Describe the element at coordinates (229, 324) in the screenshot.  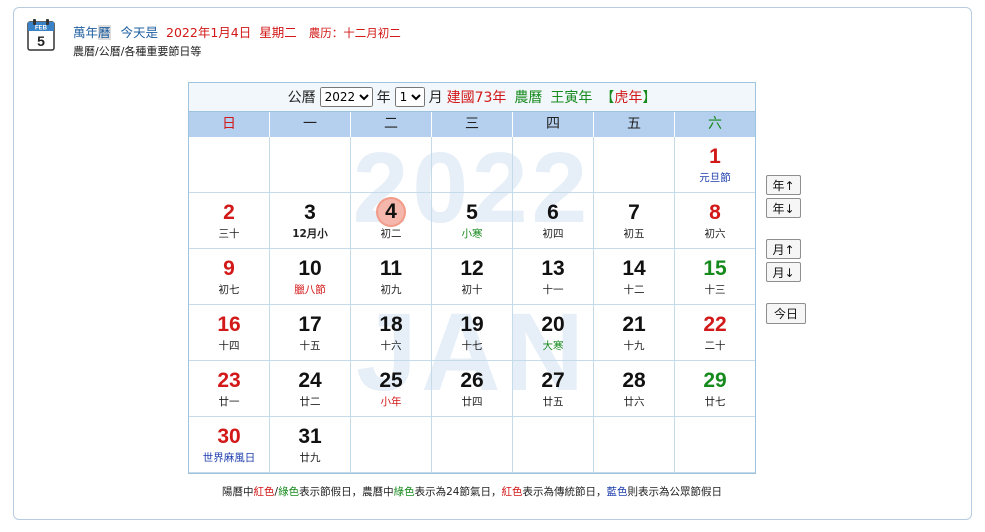
I see `day-number: 16` at that location.